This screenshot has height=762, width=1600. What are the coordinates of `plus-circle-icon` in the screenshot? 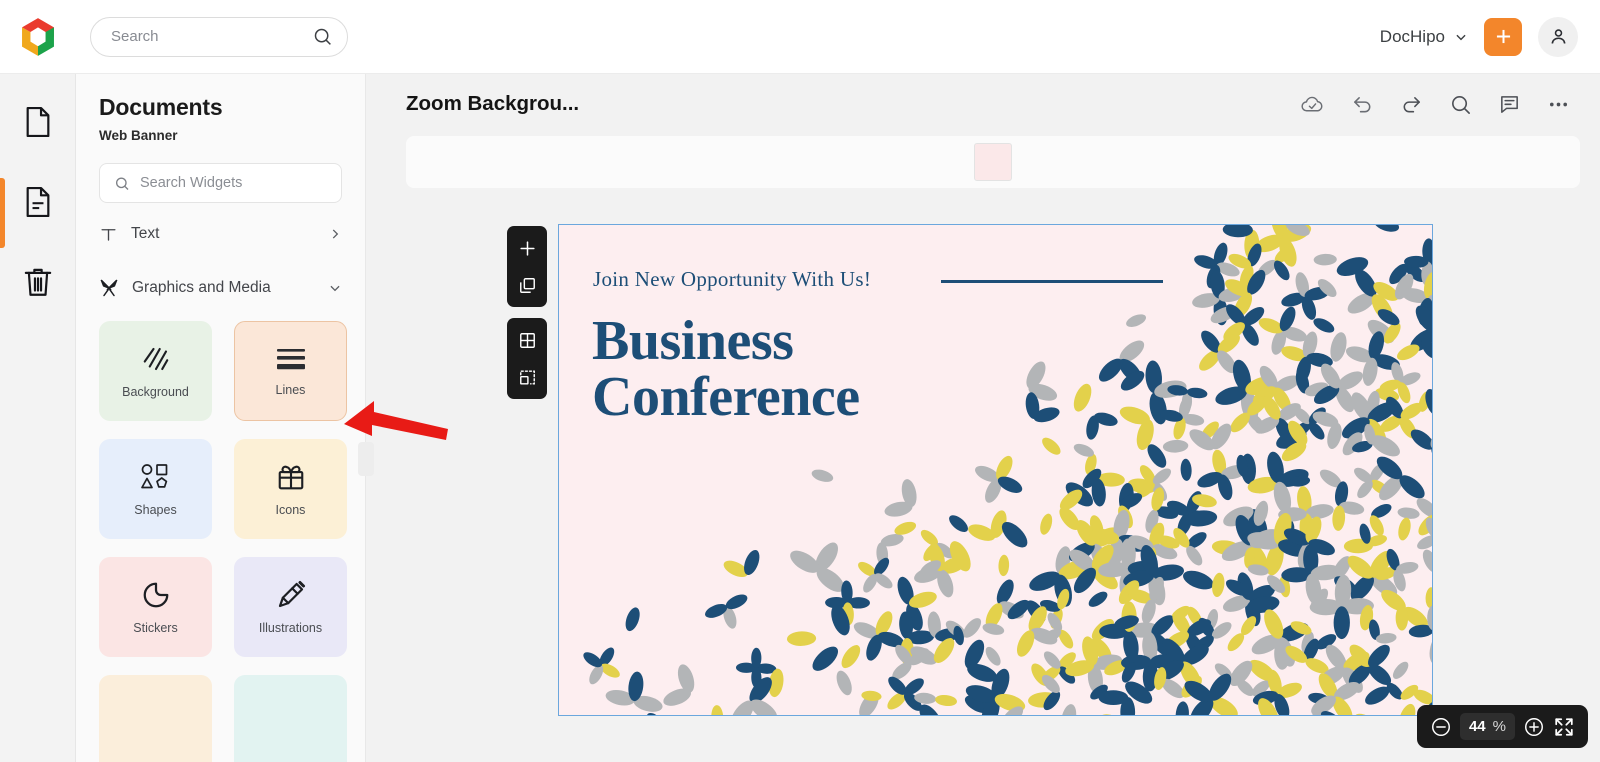 It's located at (1534, 726).